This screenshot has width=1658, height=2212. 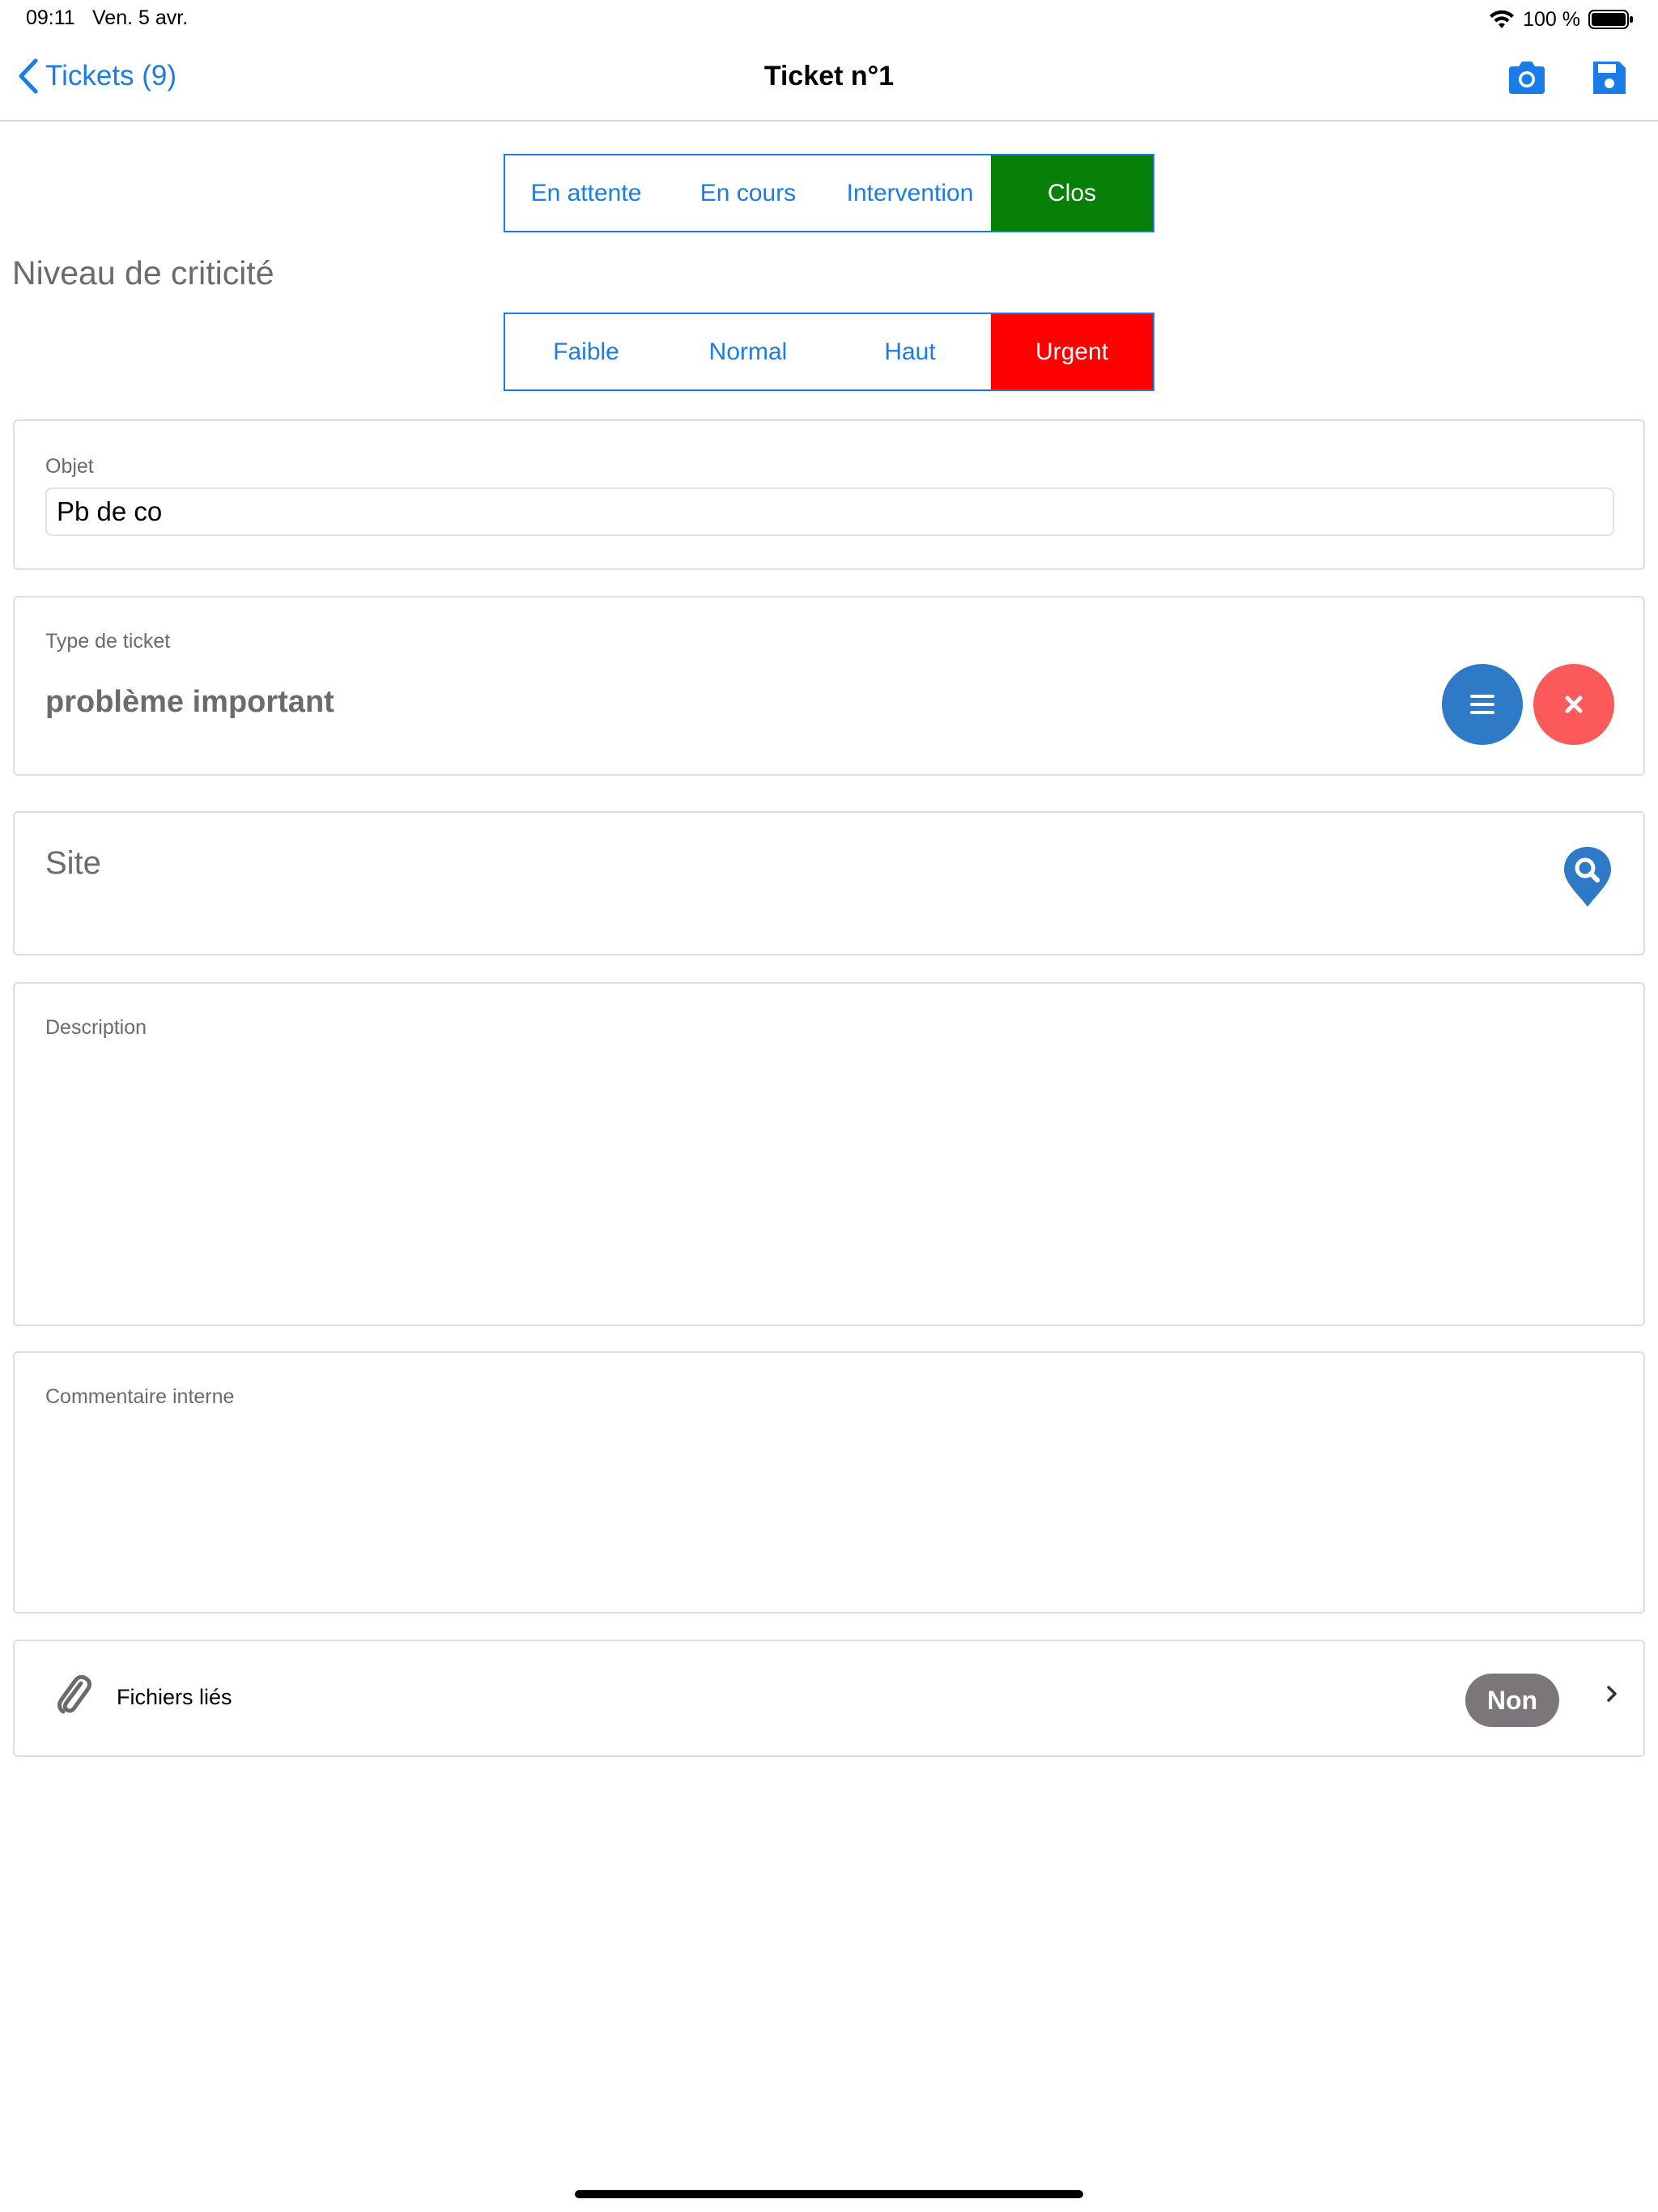 I want to click on ticket-type-label: Type de ticket, so click(x=108, y=641).